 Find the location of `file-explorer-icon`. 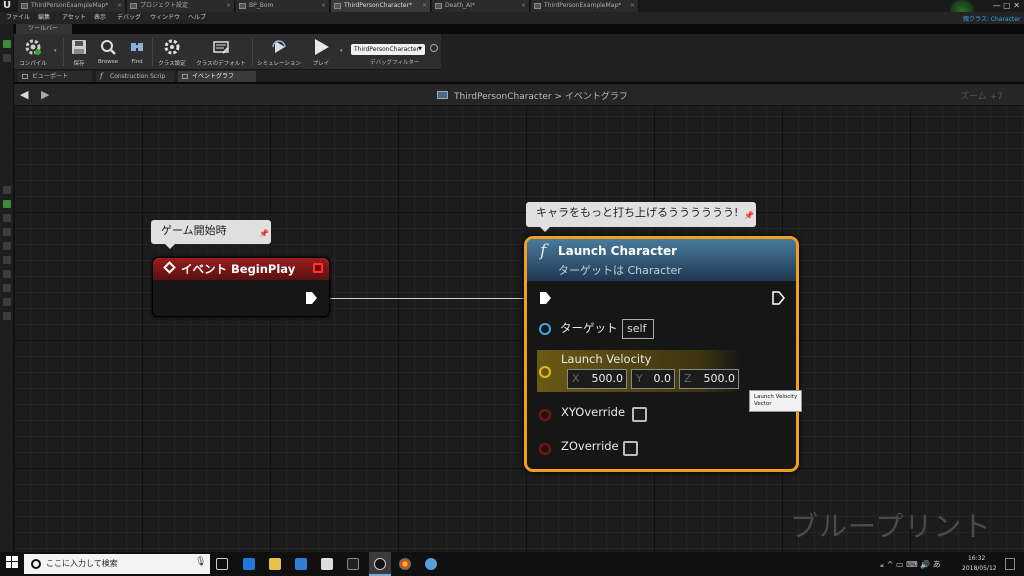

file-explorer-icon is located at coordinates (275, 564).